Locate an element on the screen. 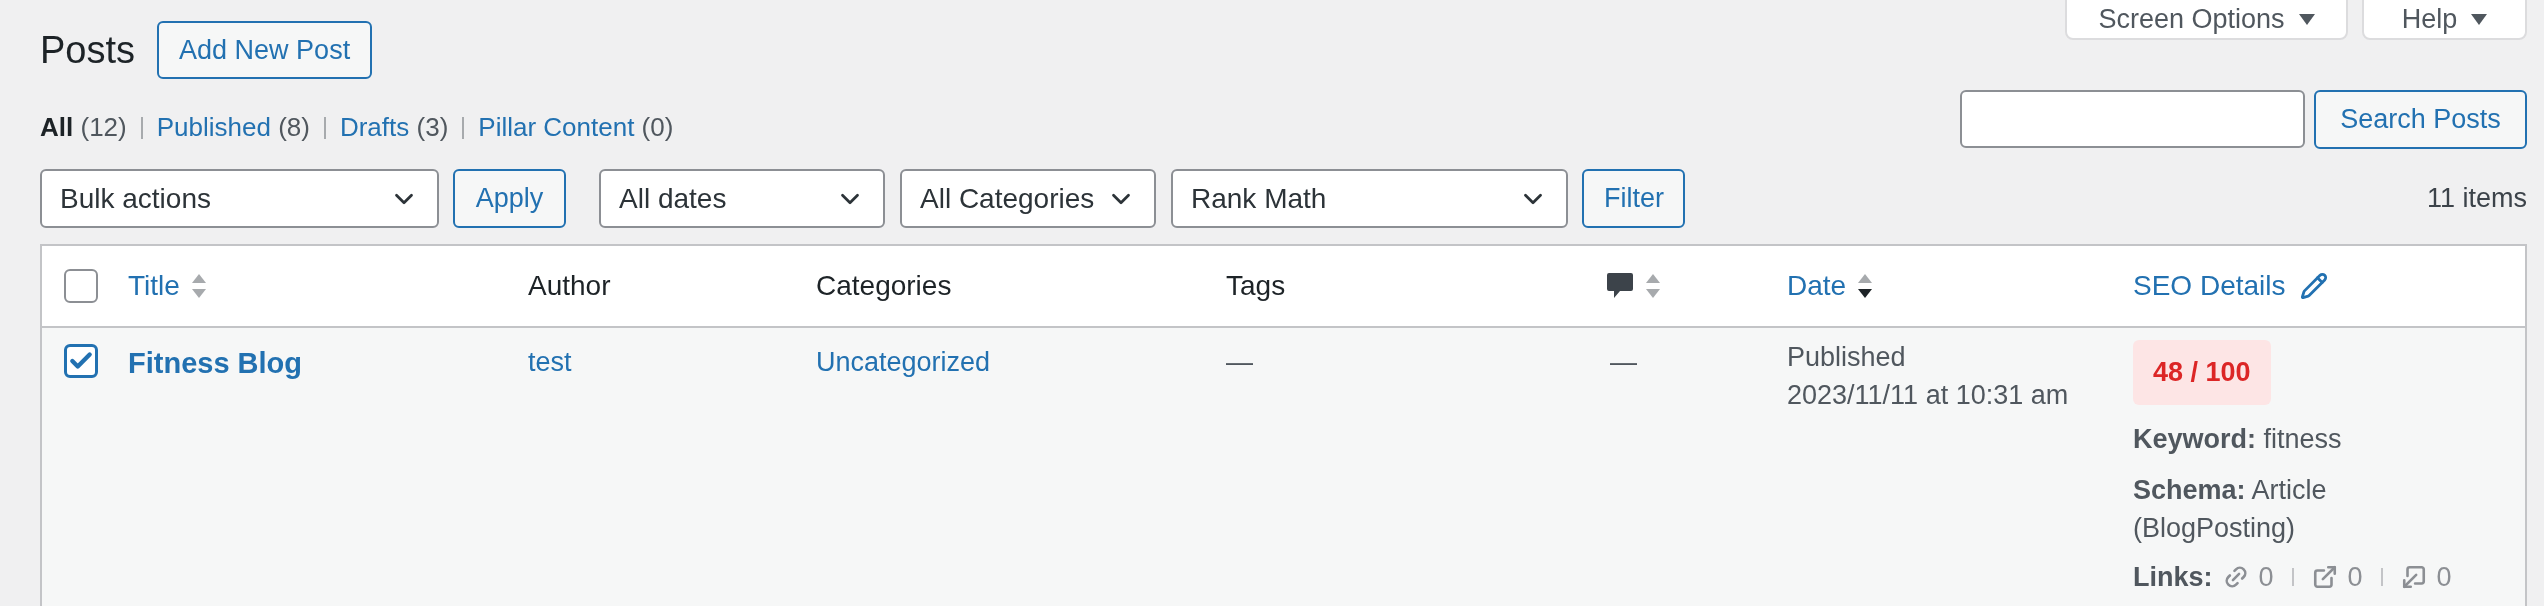 This screenshot has height=606, width=2544. column-header: Author is located at coordinates (569, 285).